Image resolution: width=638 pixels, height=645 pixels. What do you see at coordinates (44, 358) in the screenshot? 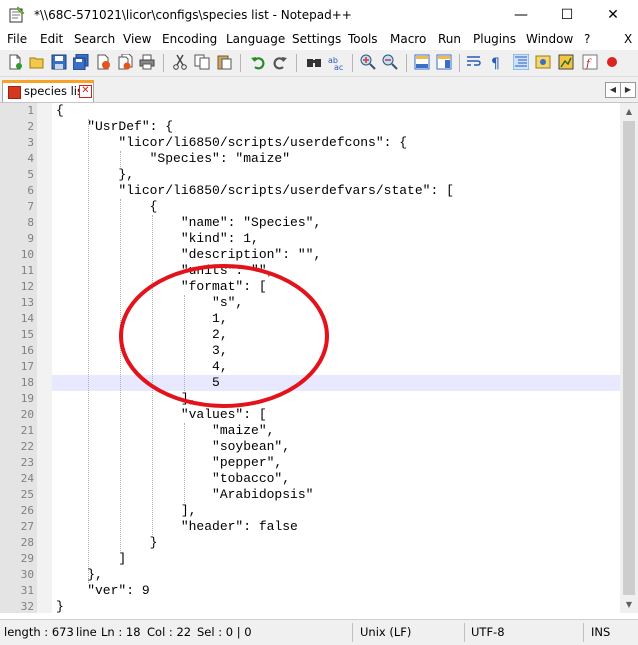
I see `fold-margin` at bounding box center [44, 358].